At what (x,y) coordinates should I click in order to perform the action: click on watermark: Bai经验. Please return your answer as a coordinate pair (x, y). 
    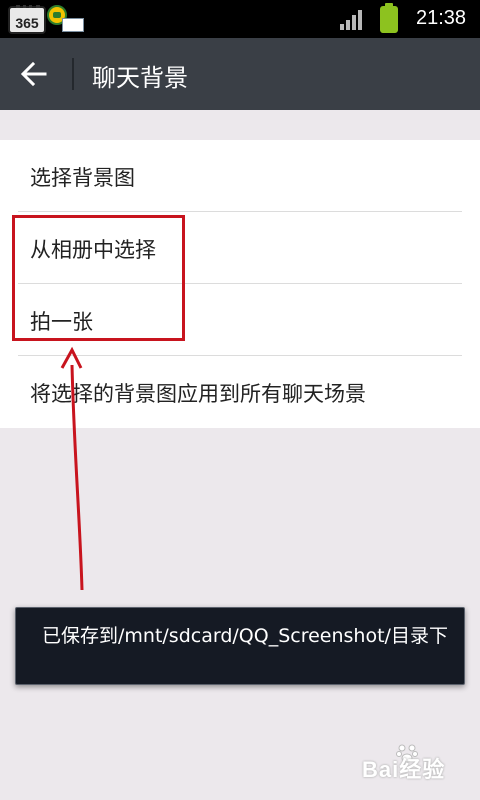
    Looking at the image, I should click on (404, 769).